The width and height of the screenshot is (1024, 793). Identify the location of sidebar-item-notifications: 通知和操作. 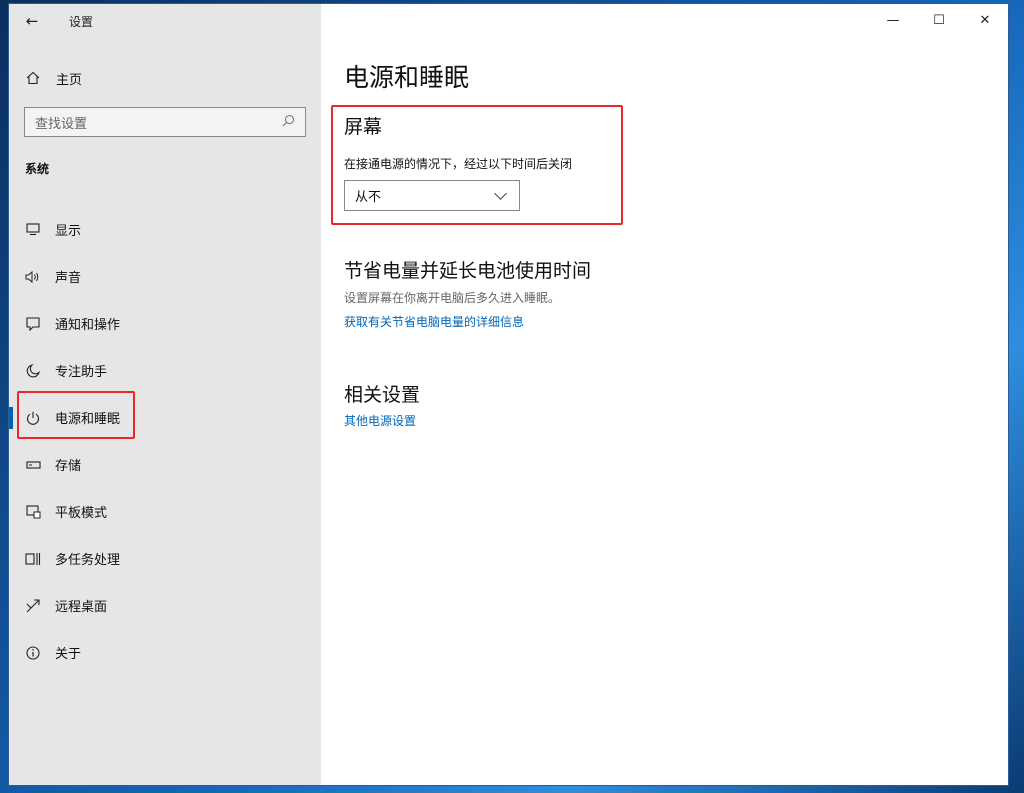
(165, 323).